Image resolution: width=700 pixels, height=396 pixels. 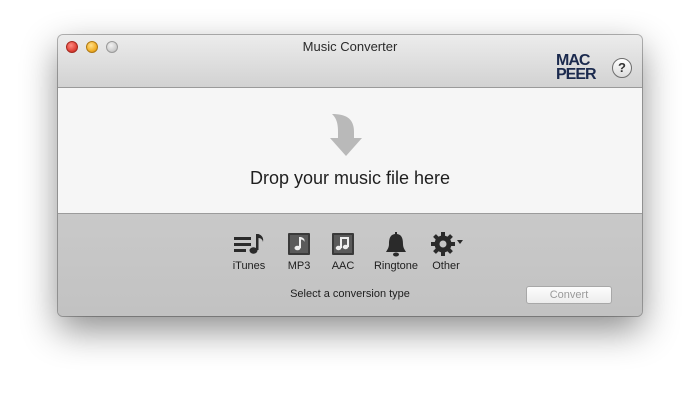 What do you see at coordinates (396, 266) in the screenshot?
I see `conversion-type-label: Ringtone` at bounding box center [396, 266].